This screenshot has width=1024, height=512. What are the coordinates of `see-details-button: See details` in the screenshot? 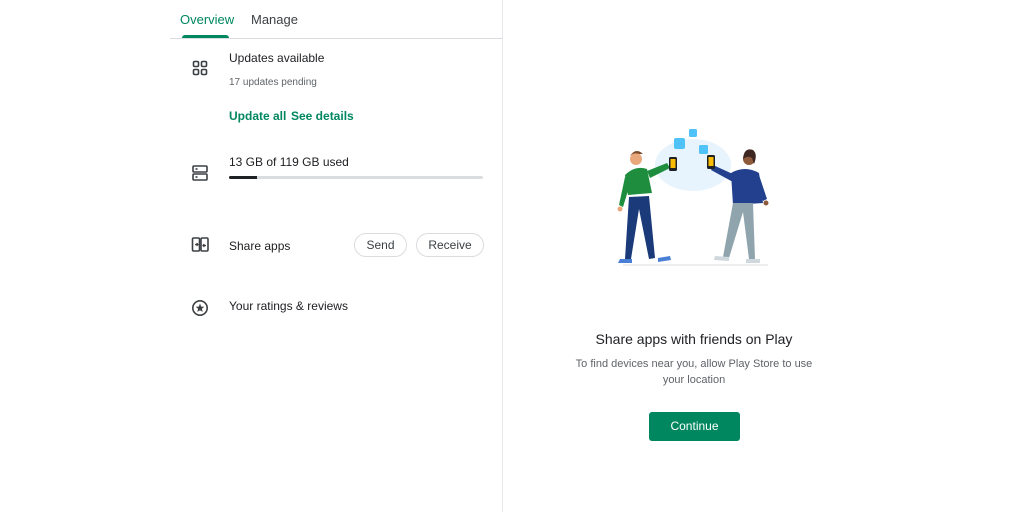 It's located at (322, 116).